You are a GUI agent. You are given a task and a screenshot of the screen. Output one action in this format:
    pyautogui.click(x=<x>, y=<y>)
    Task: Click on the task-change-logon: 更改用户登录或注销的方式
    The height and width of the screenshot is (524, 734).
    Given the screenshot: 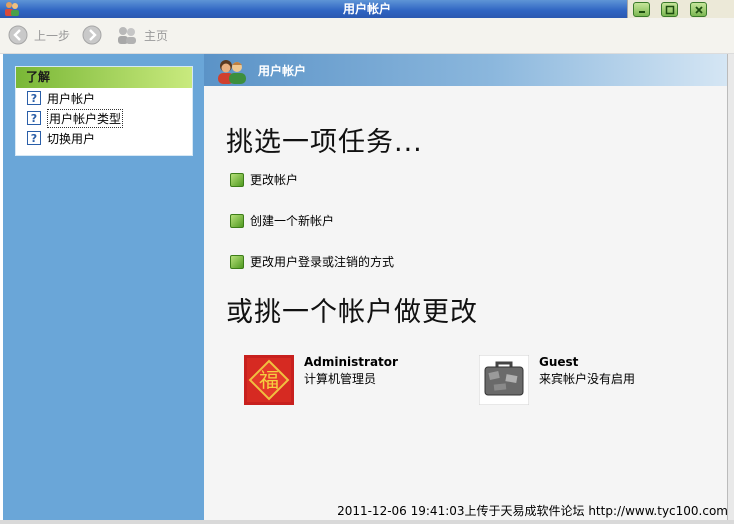 What is the action you would take?
    pyautogui.click(x=312, y=261)
    